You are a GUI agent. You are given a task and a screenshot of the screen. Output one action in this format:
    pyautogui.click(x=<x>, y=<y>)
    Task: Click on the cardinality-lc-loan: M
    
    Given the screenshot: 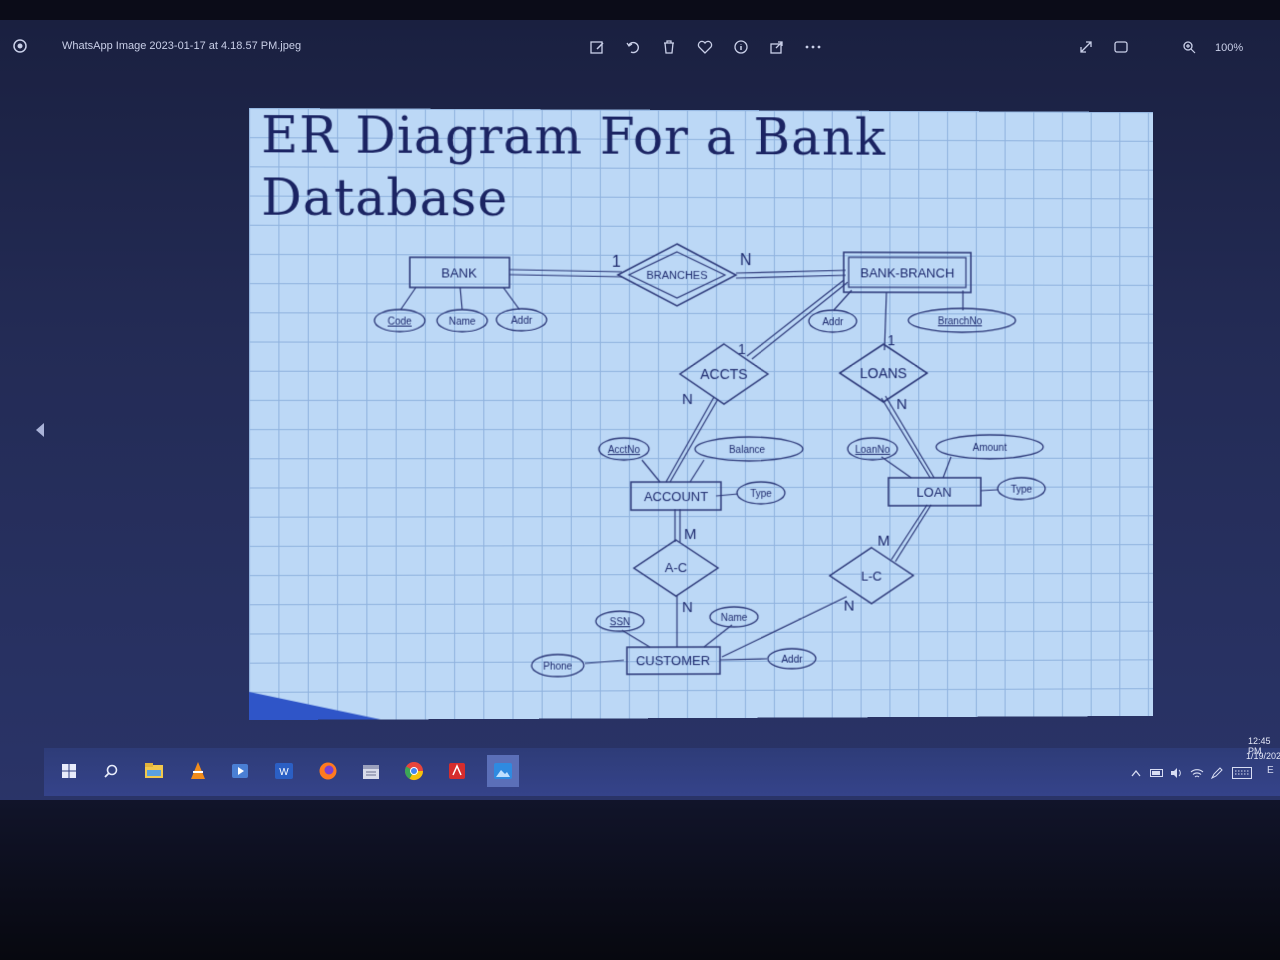 What is the action you would take?
    pyautogui.click(x=884, y=541)
    